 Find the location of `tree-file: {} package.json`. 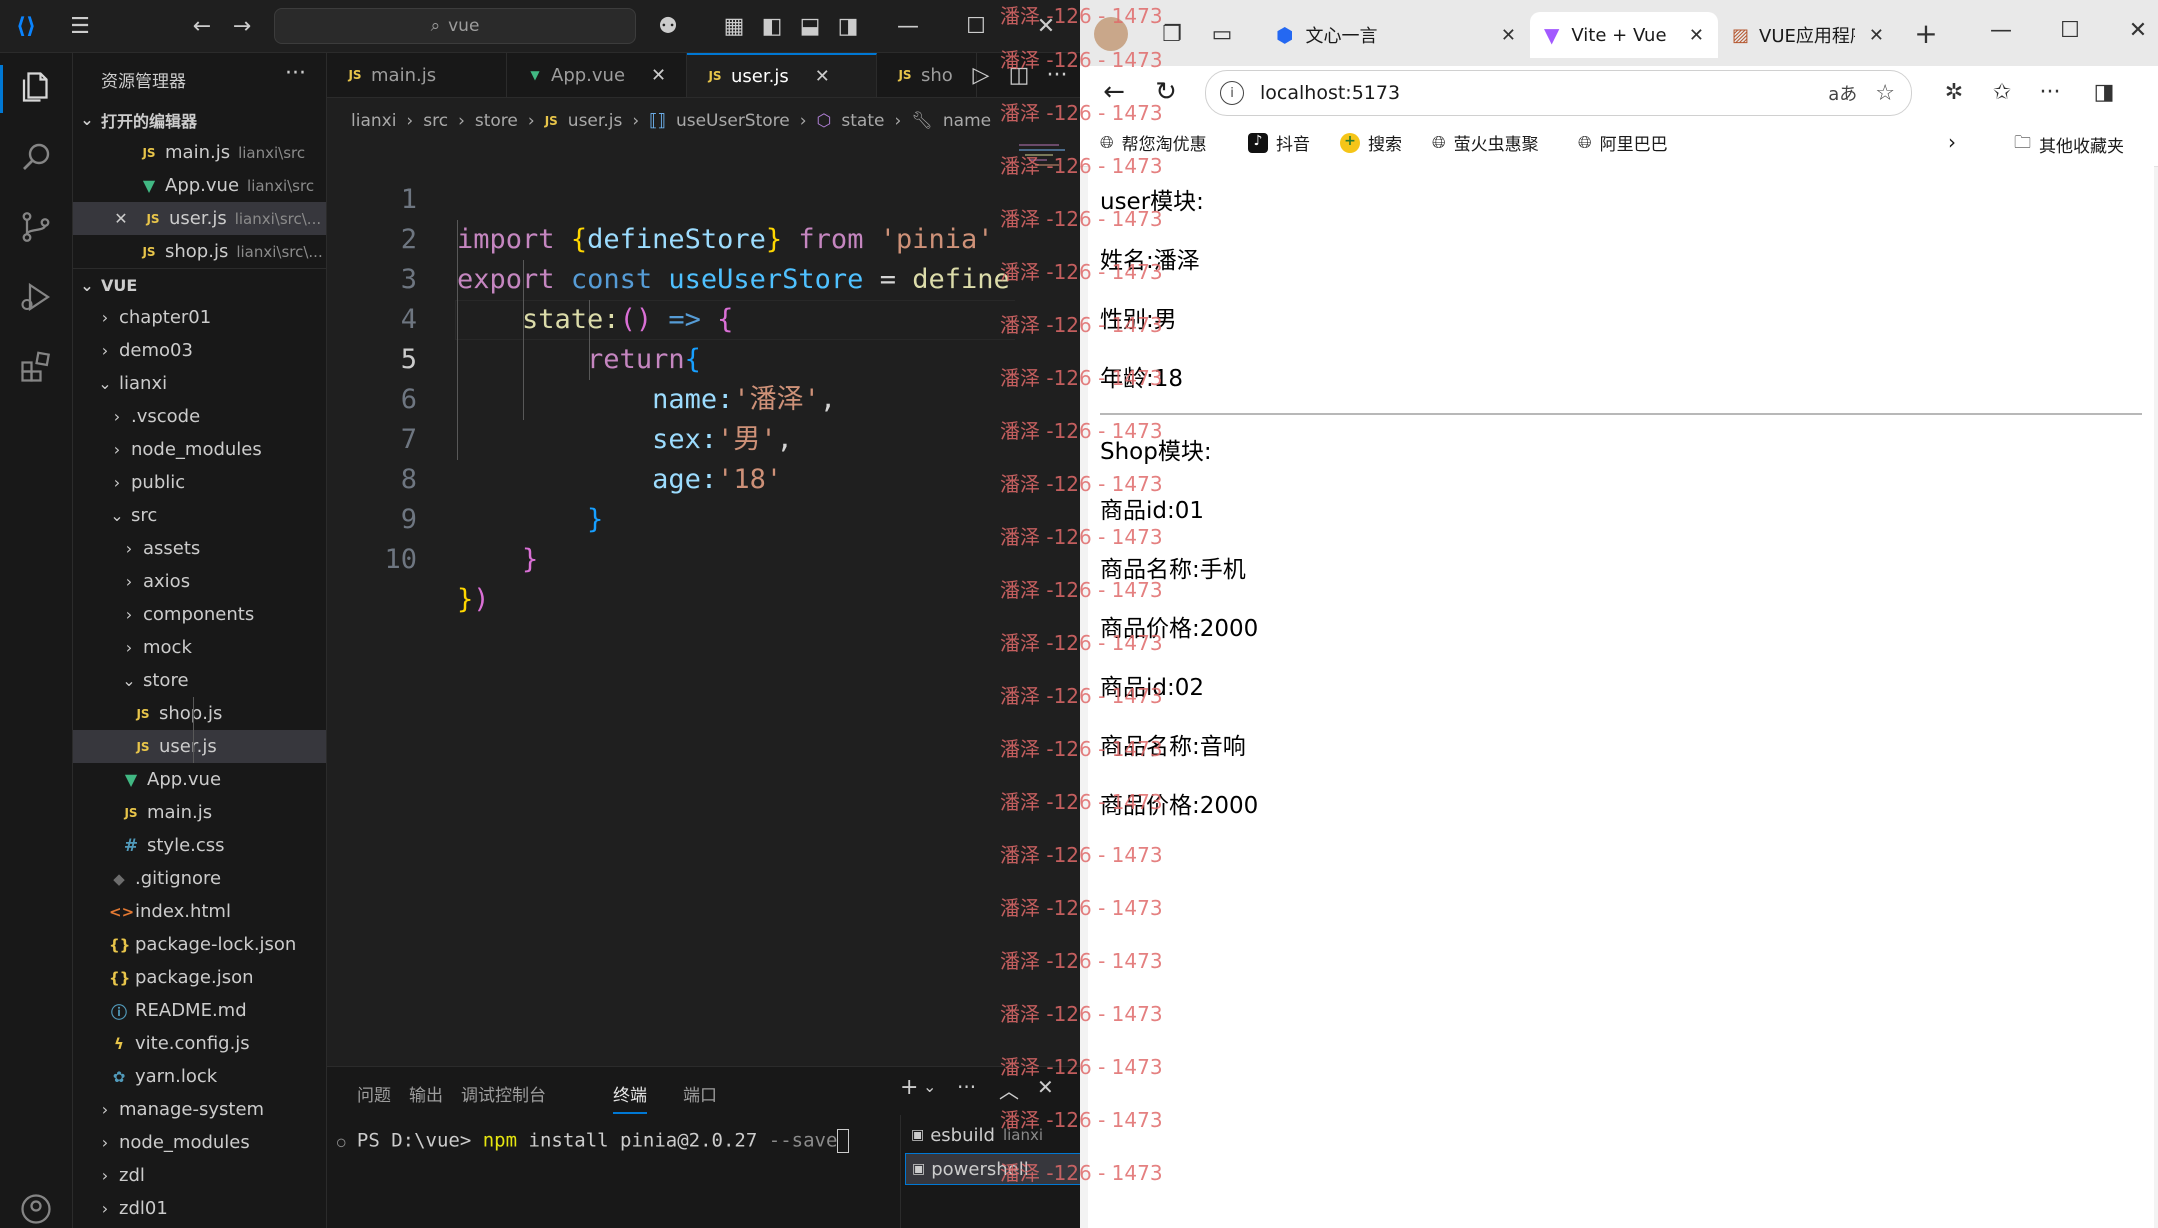

tree-file: {} package.json is located at coordinates (199, 977).